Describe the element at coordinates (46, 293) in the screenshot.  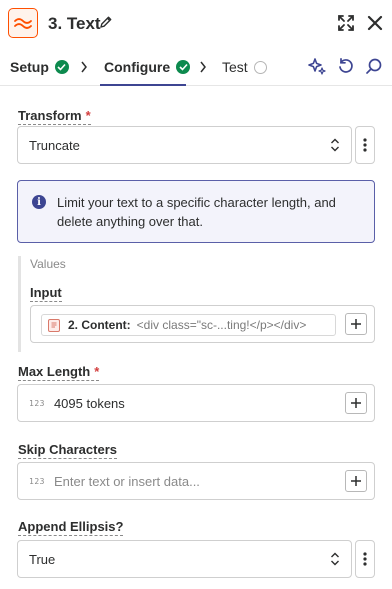
I see `input-label: Input` at that location.